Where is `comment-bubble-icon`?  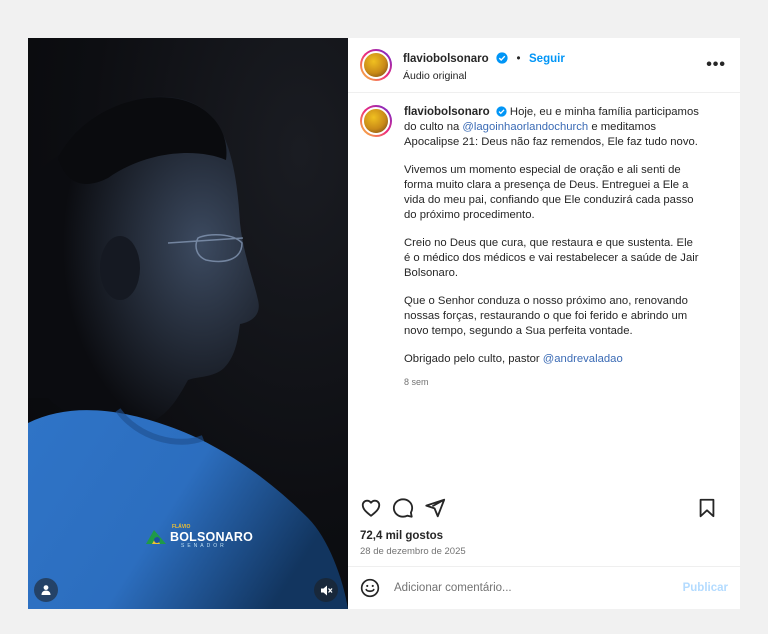
comment-bubble-icon is located at coordinates (403, 508).